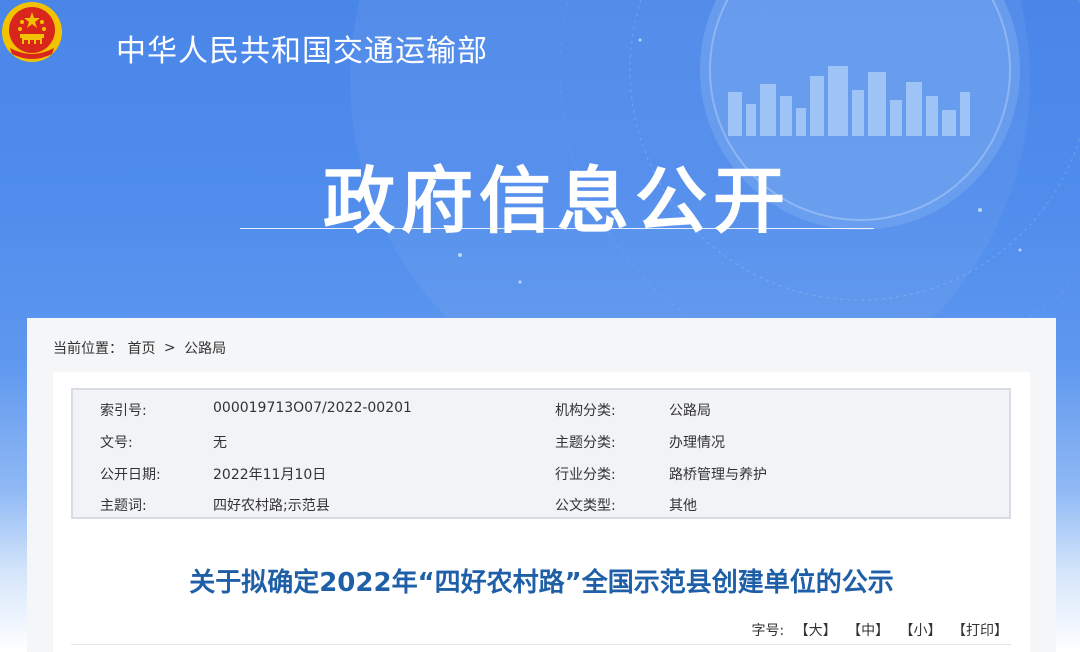 The width and height of the screenshot is (1080, 652). I want to click on info-label: 行业分类:, so click(585, 475).